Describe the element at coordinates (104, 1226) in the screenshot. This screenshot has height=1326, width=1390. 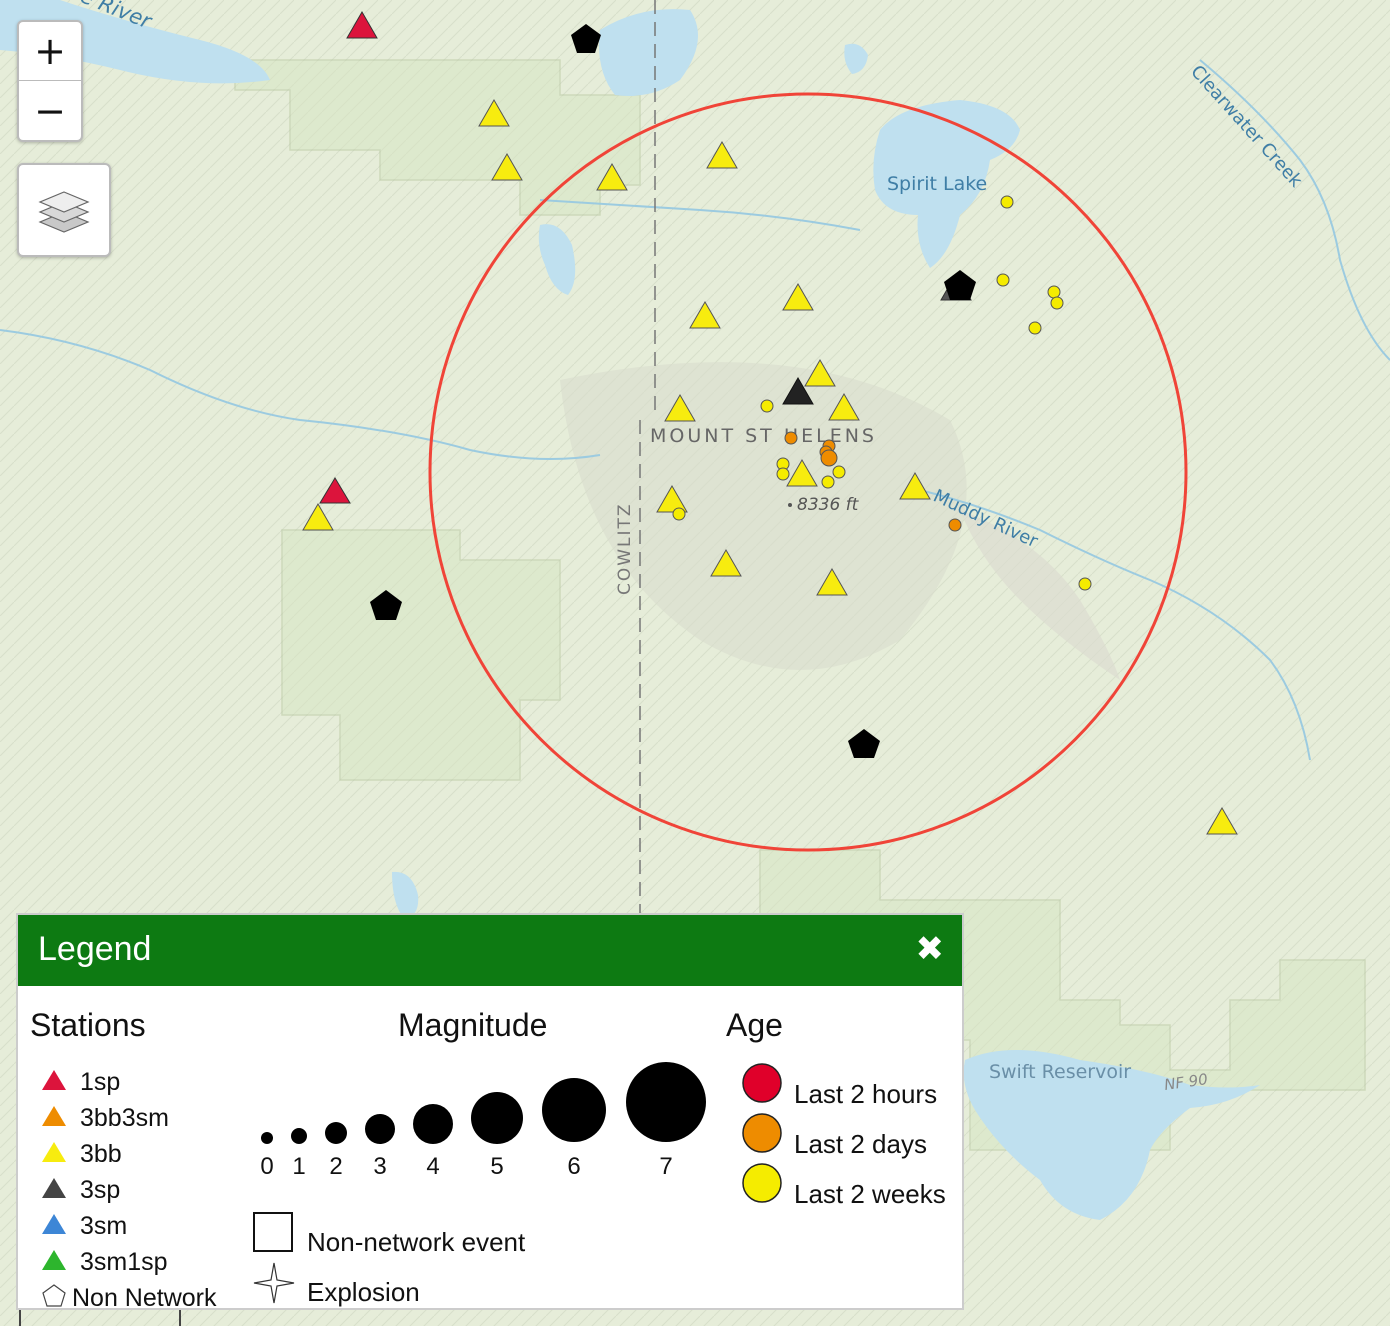
I see `legend-station-label: 3sm` at that location.